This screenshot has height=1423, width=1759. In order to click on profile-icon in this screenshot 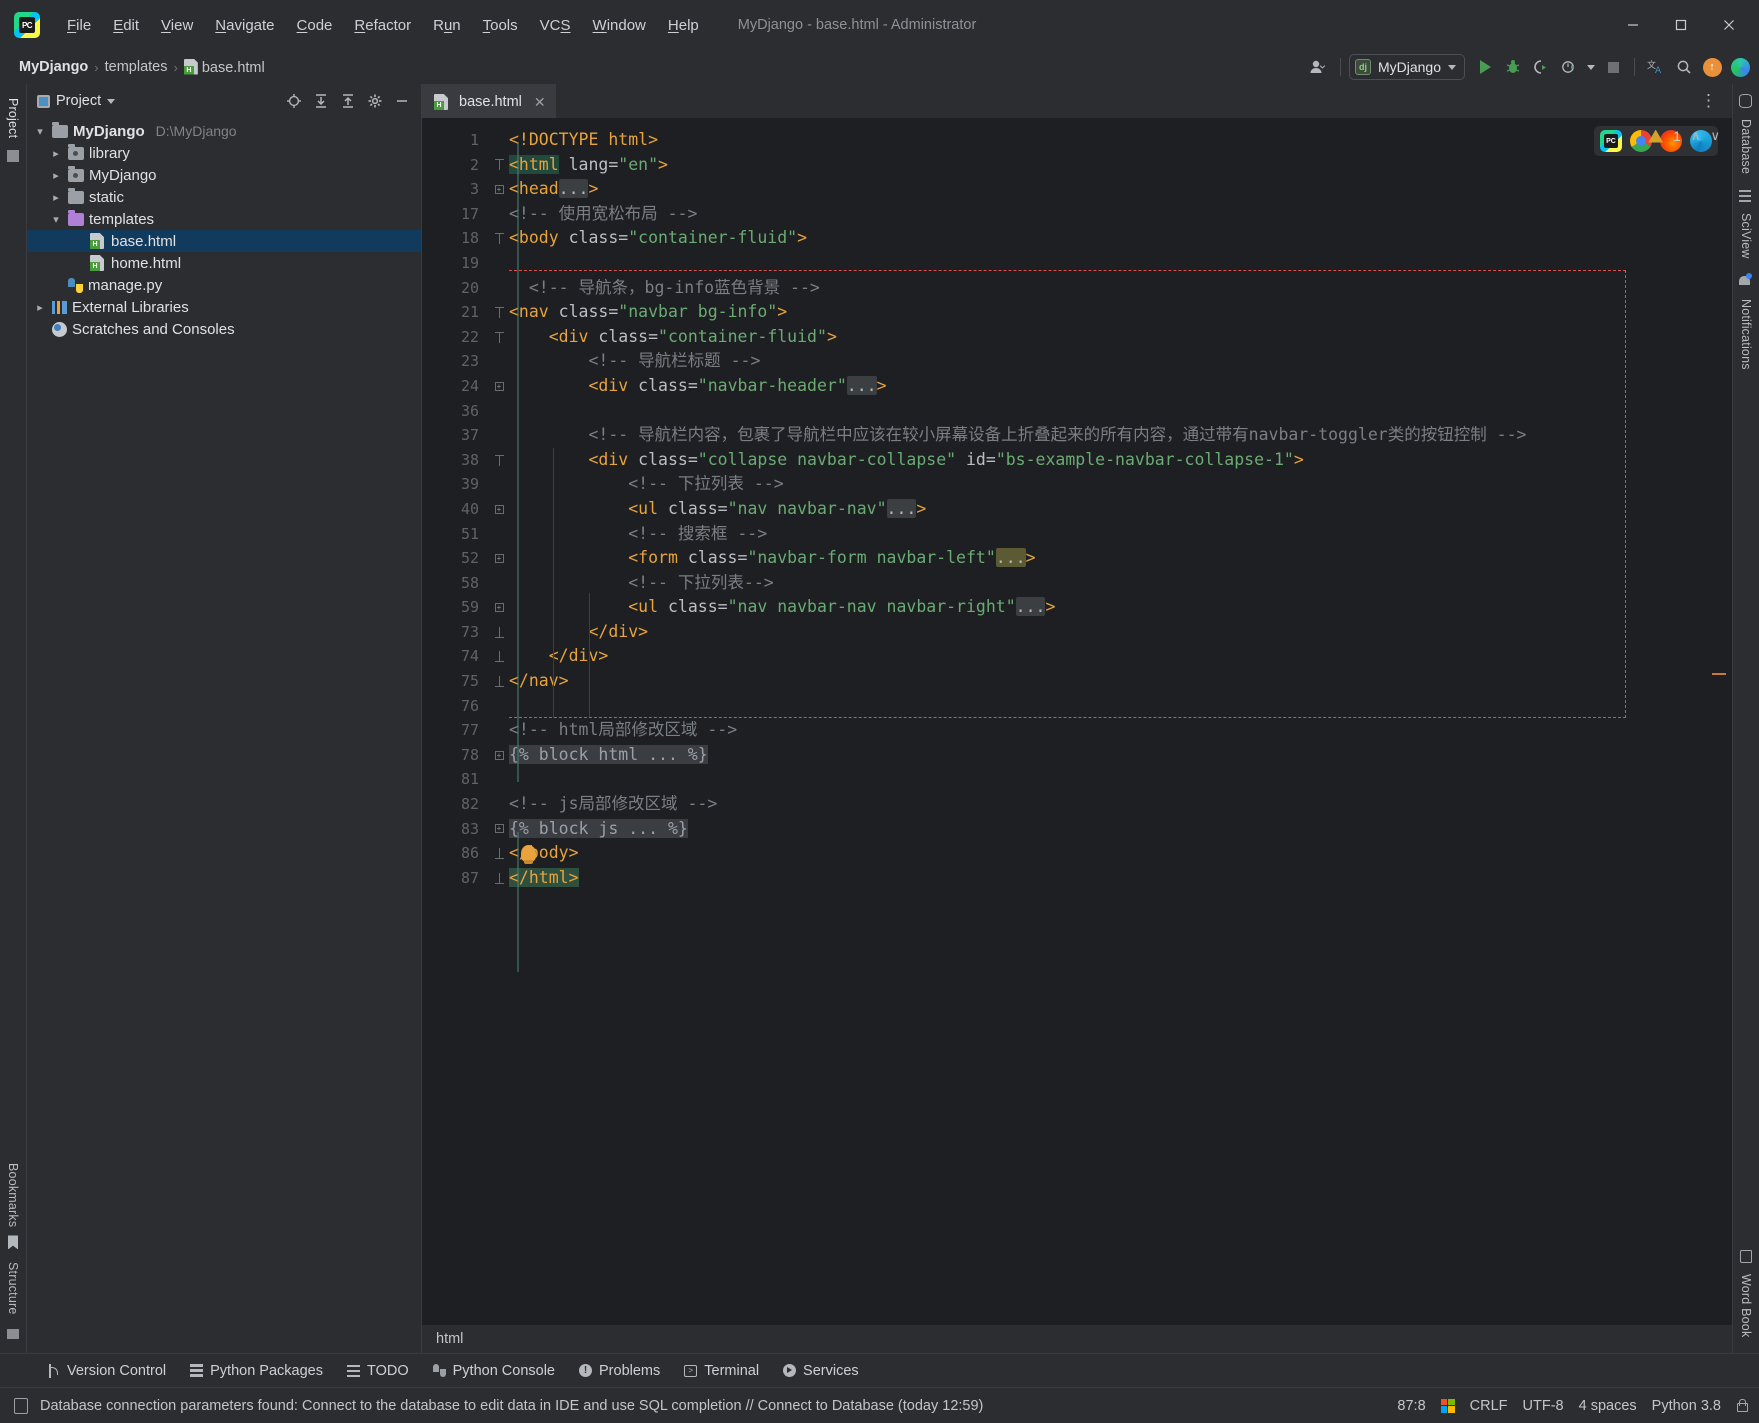, I will do `click(1569, 67)`.